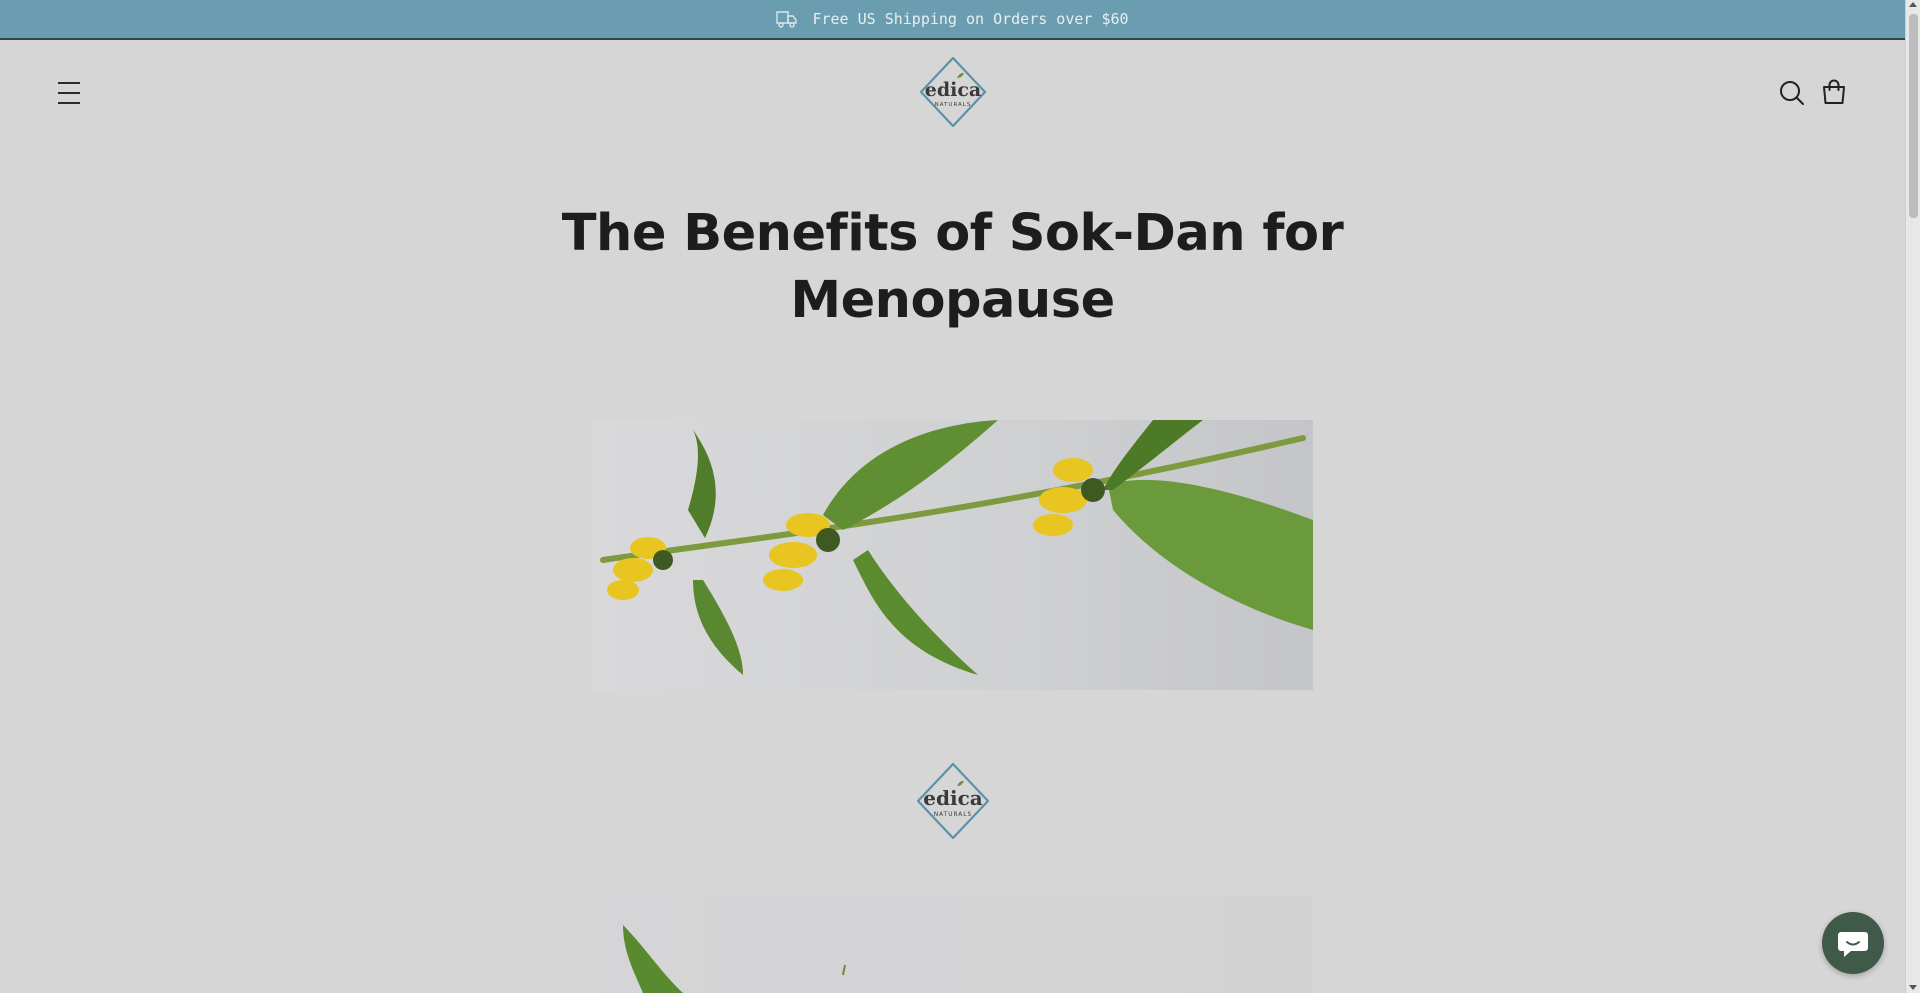 Image resolution: width=1920 pixels, height=993 pixels. Describe the element at coordinates (1792, 93) in the screenshot. I see `search-icon` at that location.